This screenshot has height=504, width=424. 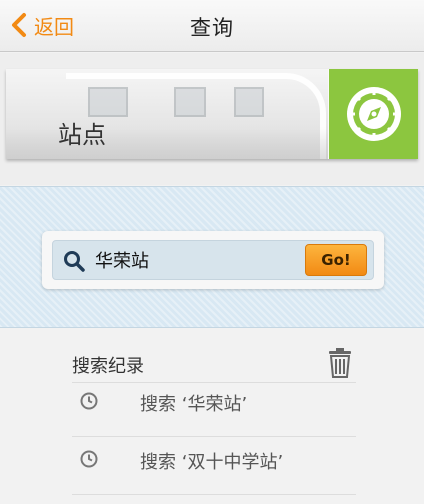 I want to click on go-button: Go!, so click(x=336, y=260).